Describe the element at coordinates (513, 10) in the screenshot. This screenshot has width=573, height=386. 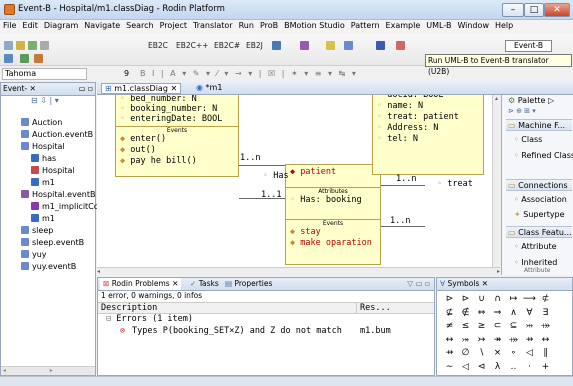
I see `minimize-button: –` at that location.